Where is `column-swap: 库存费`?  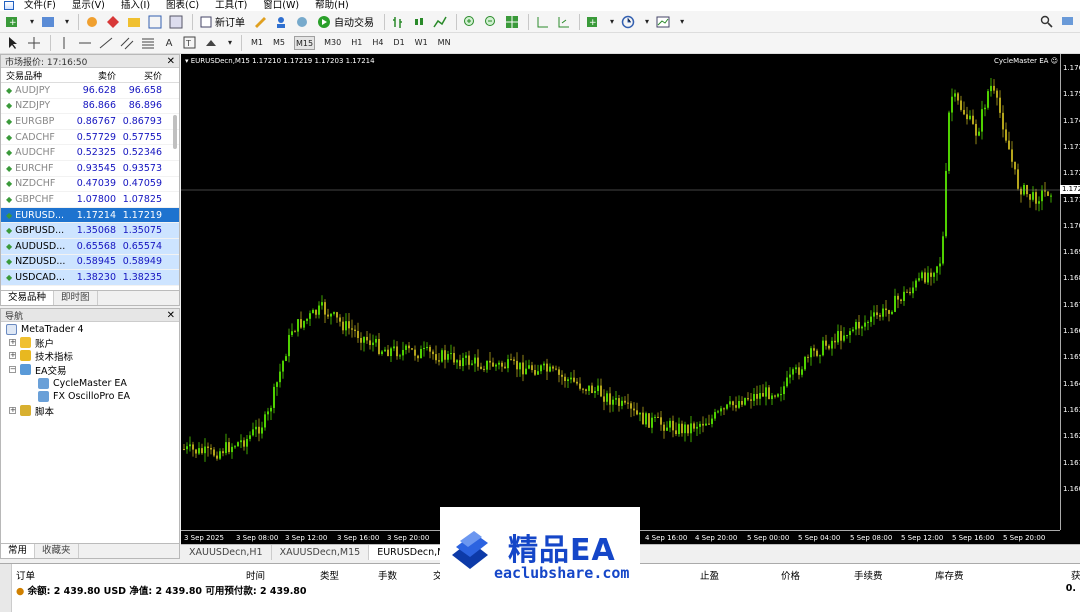 column-swap: 库存费 is located at coordinates (949, 575).